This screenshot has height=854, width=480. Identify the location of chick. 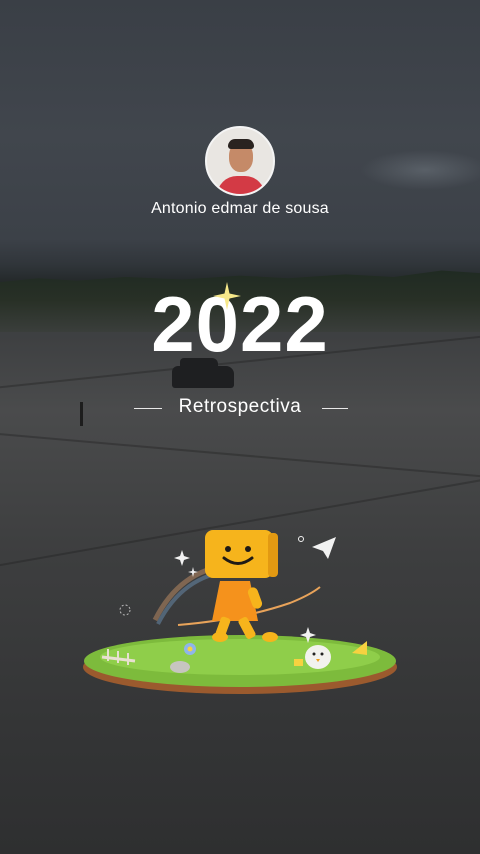
(318, 657).